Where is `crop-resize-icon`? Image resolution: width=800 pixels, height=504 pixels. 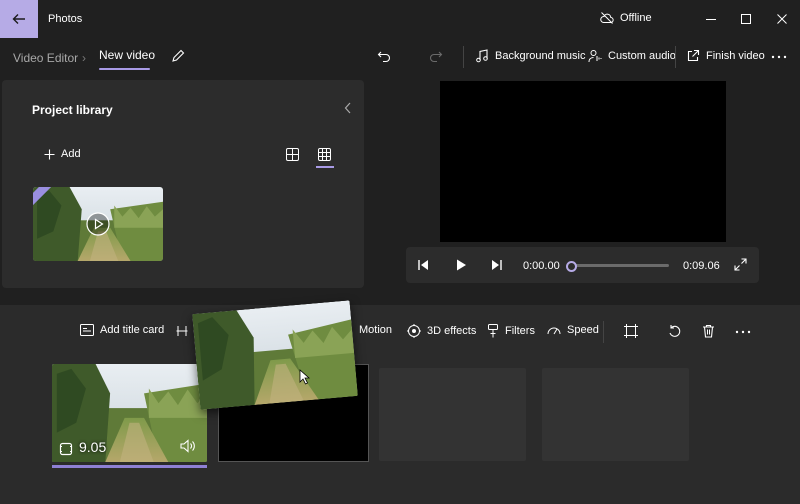
crop-resize-icon is located at coordinates (631, 331).